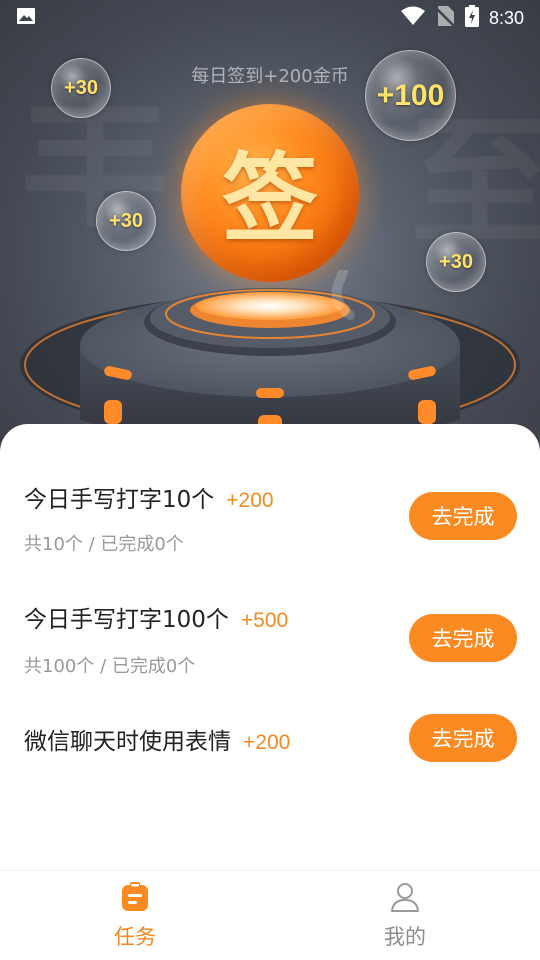 The image size is (540, 960). I want to click on nav-item-tasks: 任务, so click(135, 915).